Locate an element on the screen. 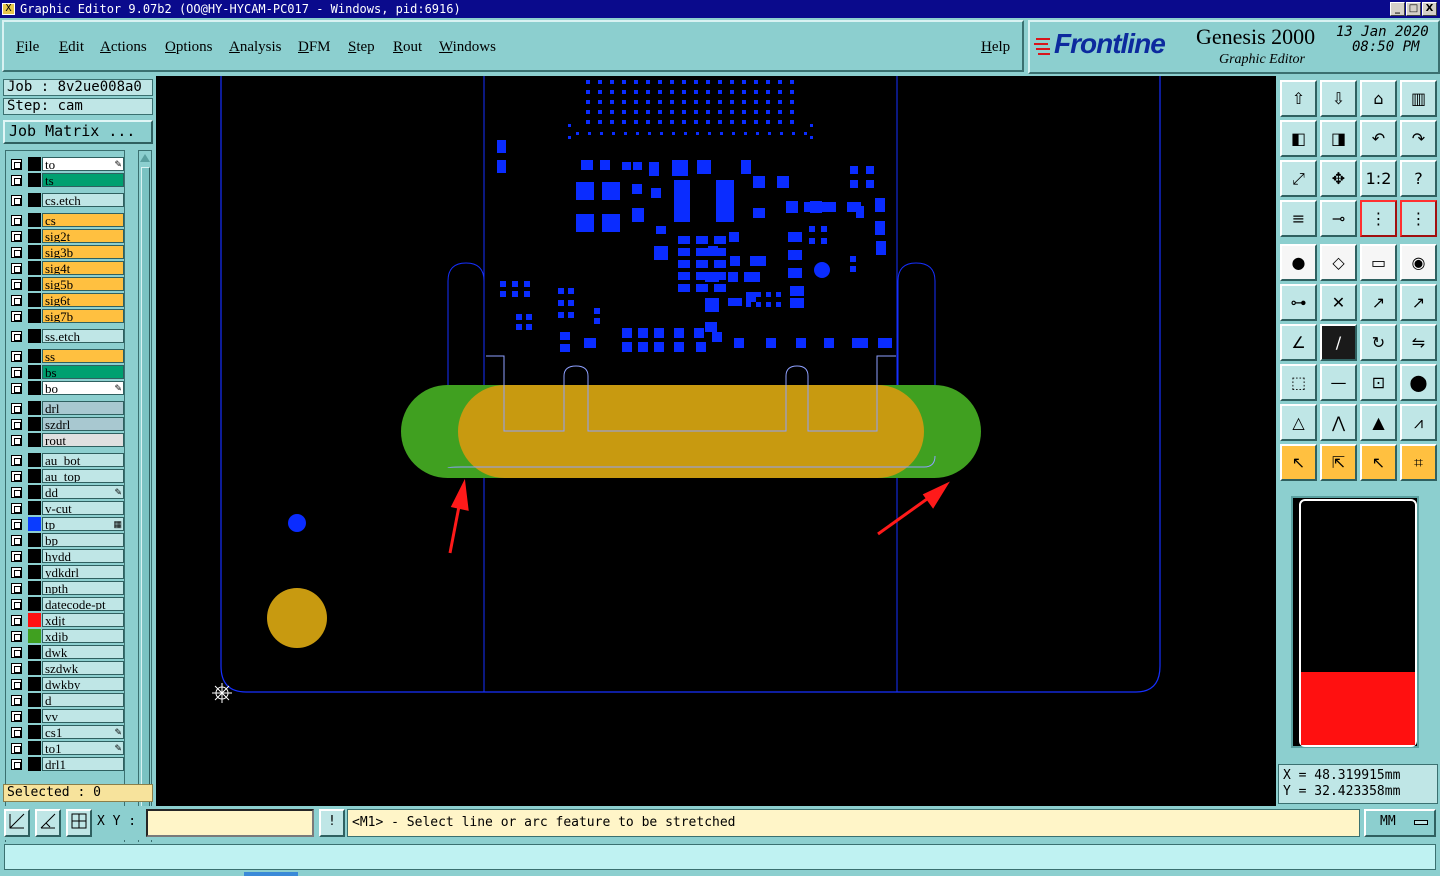  layer-row-ts: ts is located at coordinates (66, 180).